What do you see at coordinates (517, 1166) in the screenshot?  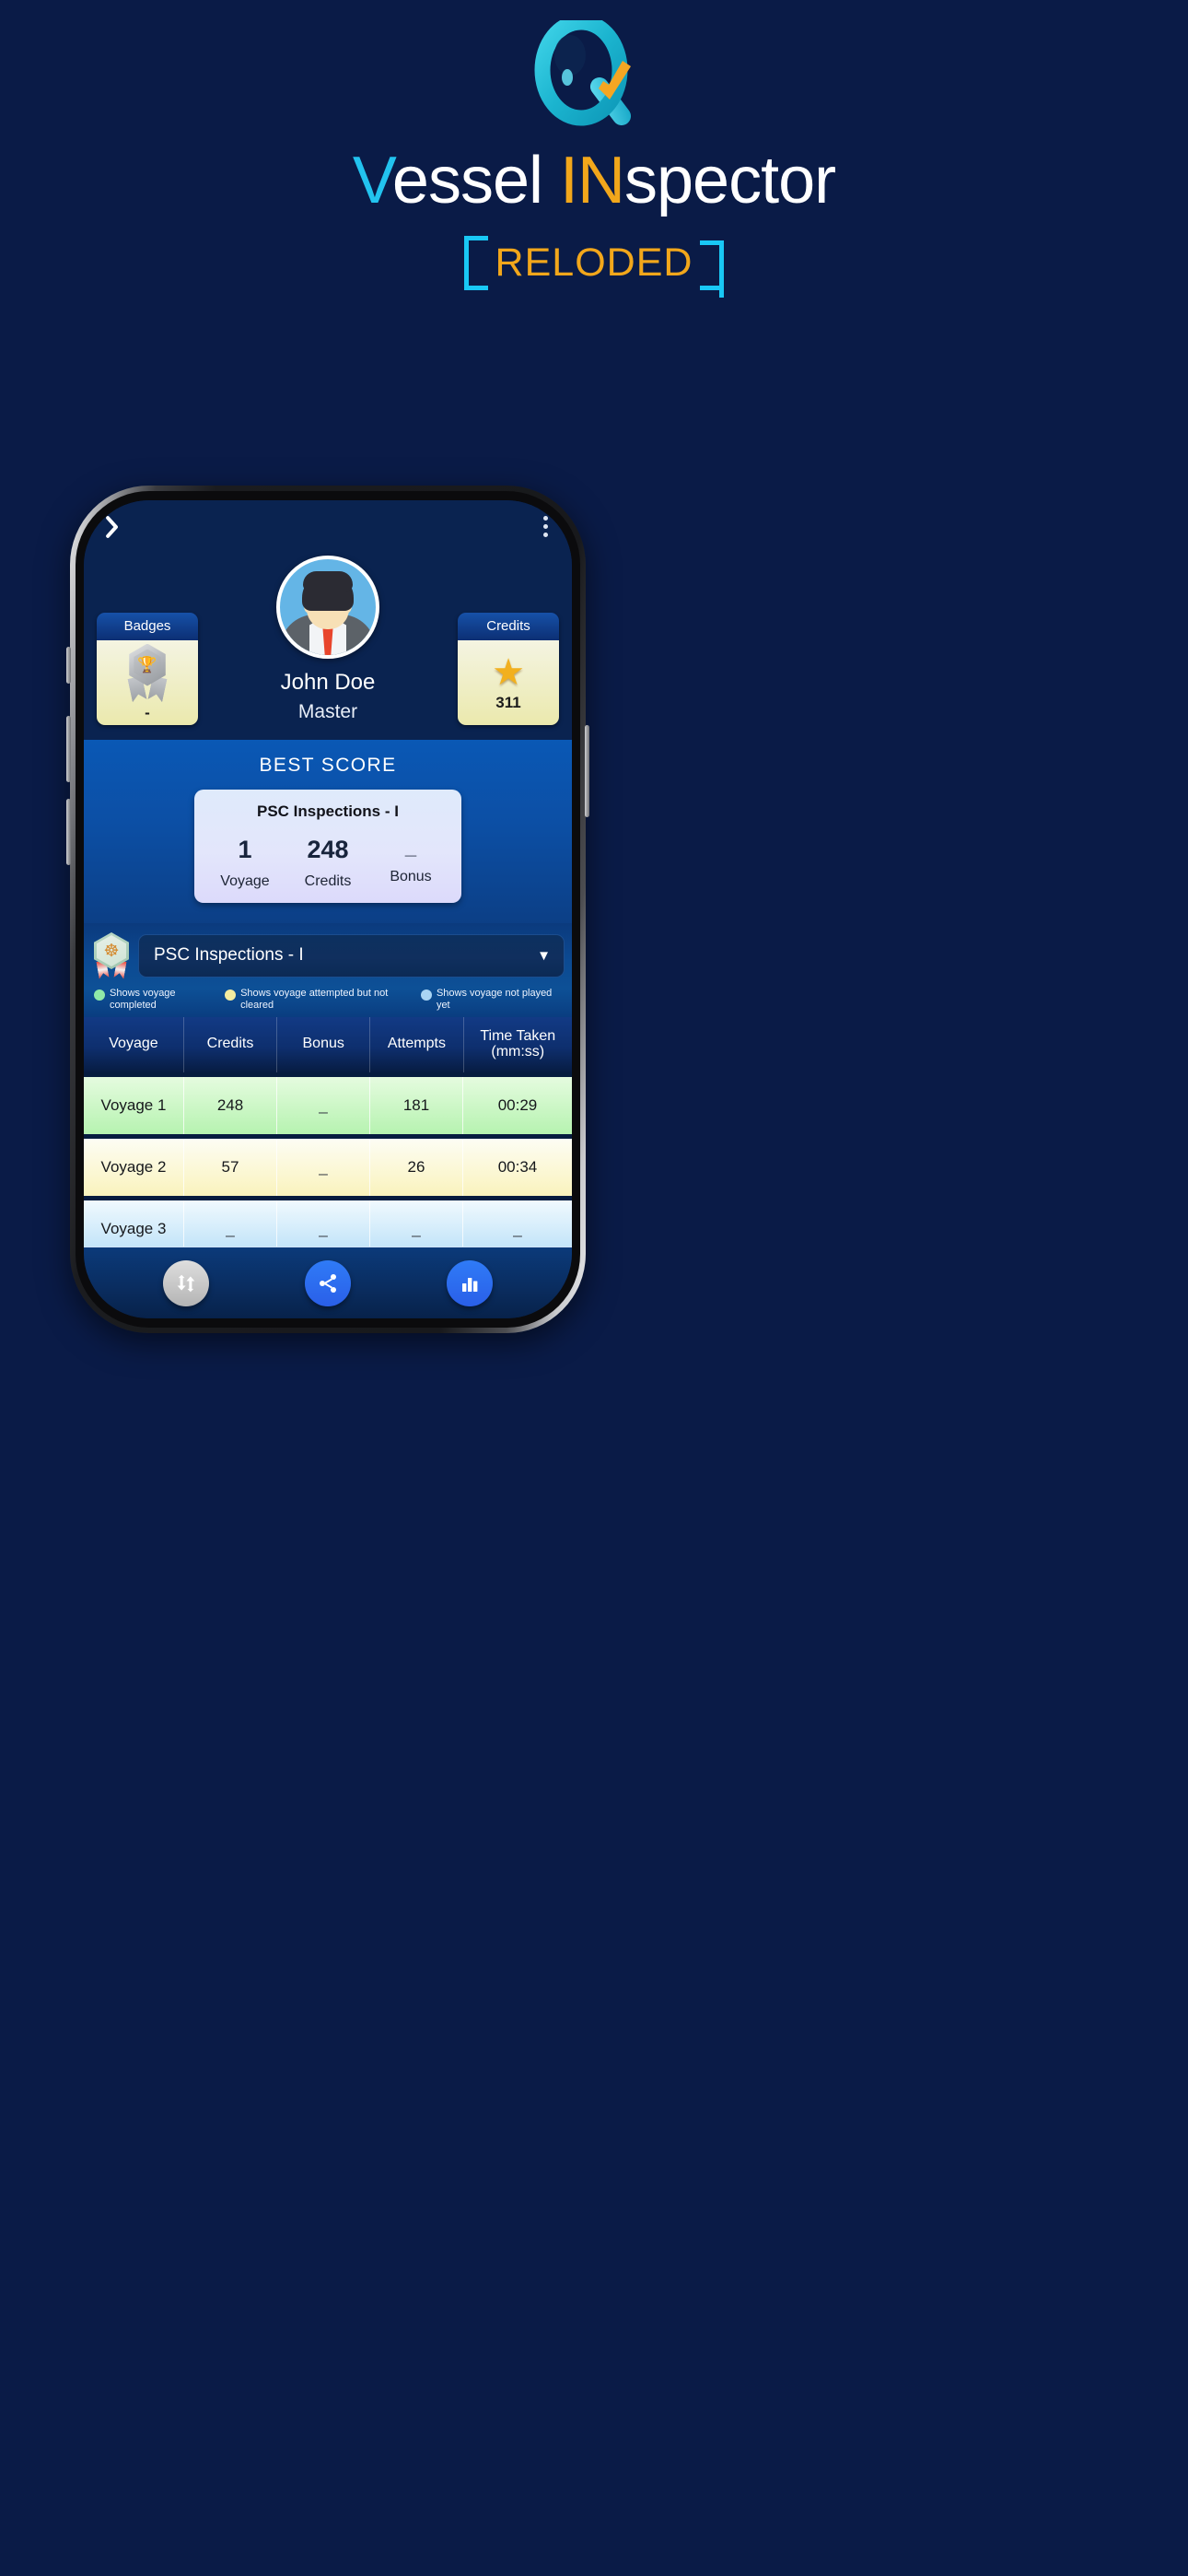 I see `cell-time-taken: 00:34` at bounding box center [517, 1166].